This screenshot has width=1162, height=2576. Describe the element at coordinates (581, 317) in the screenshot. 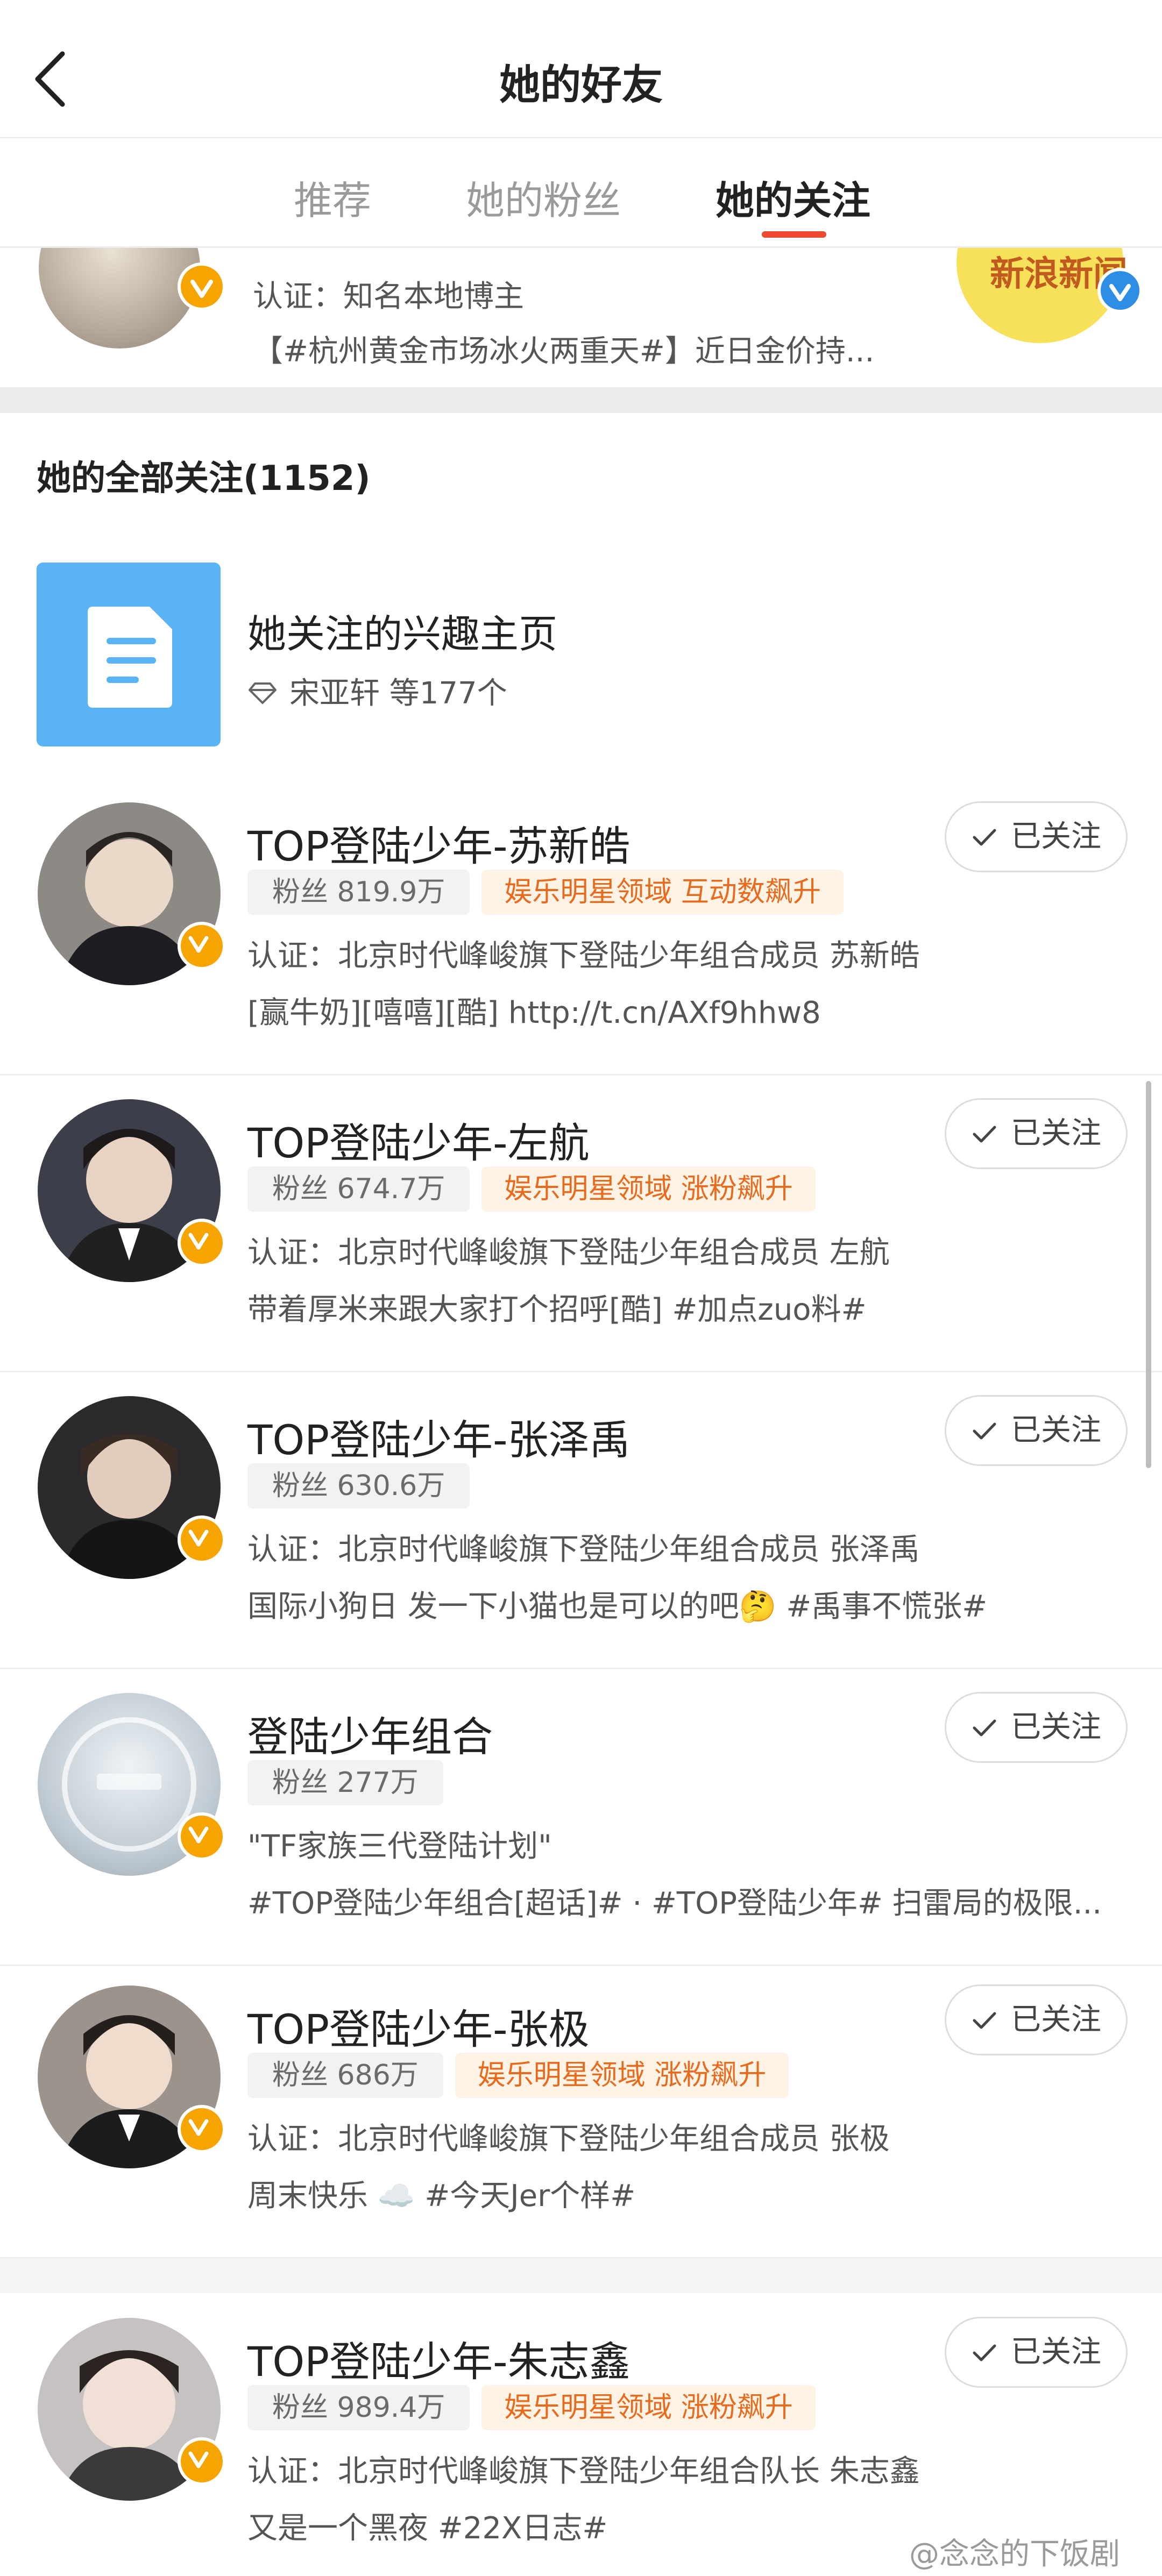

I see `recommended-card-partial: 认证：知名本地博主 【#杭州黄金市场冰火两重天#】近日金价持... 新浪新闻` at that location.